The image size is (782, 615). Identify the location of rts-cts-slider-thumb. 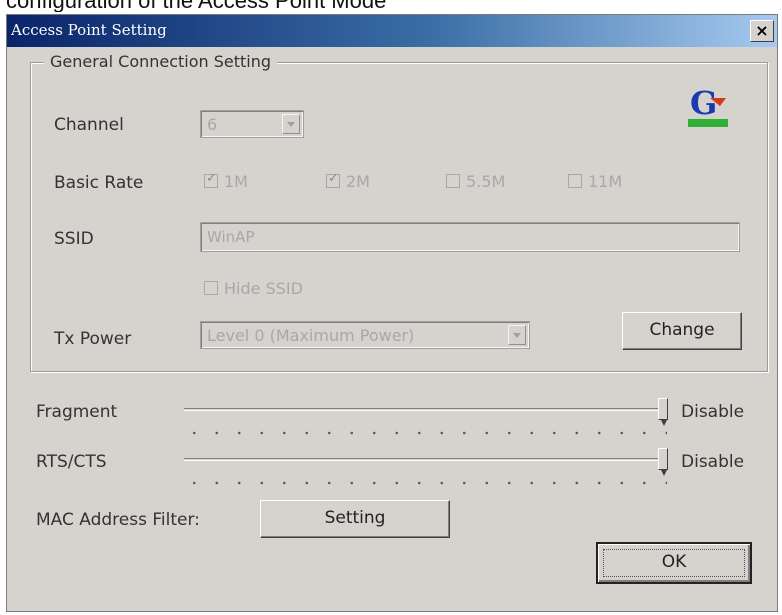
(663, 462).